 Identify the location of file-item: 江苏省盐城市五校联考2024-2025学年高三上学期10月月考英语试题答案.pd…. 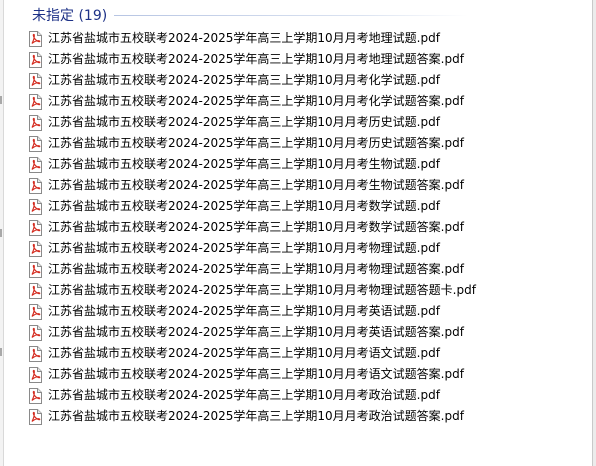
(252, 332).